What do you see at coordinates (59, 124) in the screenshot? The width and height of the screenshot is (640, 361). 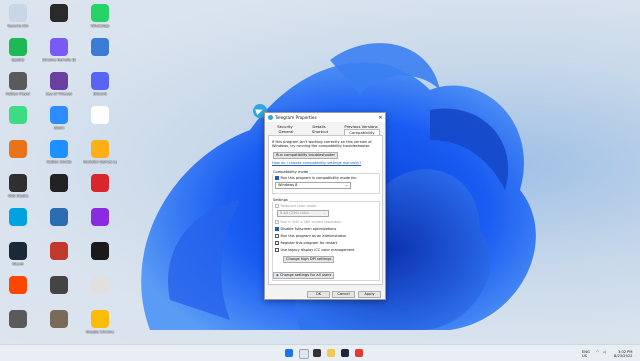 I see `desktop-icon: Zoom` at bounding box center [59, 124].